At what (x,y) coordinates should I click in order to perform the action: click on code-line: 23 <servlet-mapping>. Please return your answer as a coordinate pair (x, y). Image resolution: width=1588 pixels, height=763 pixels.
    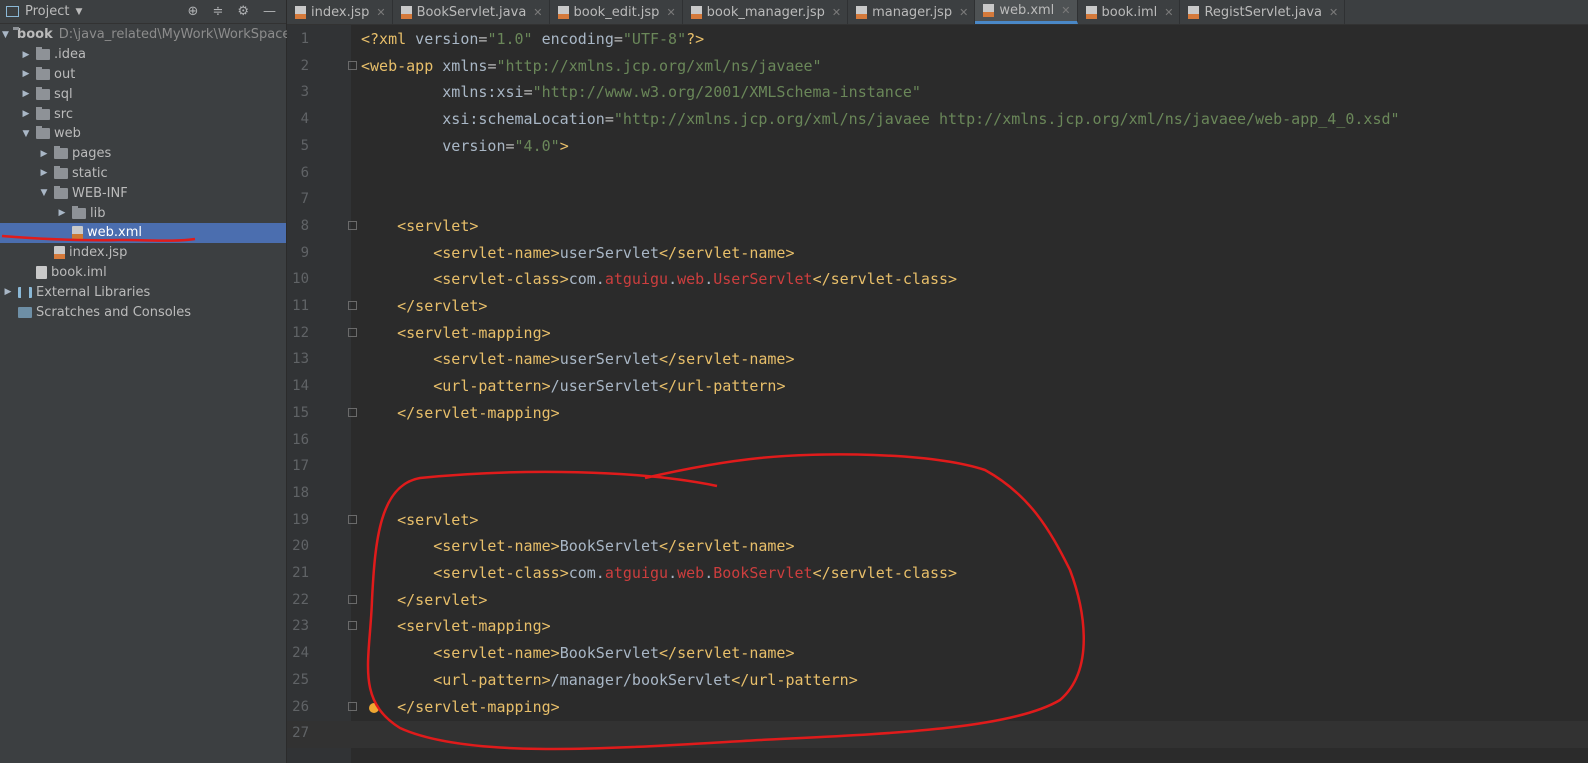
    Looking at the image, I should click on (937, 627).